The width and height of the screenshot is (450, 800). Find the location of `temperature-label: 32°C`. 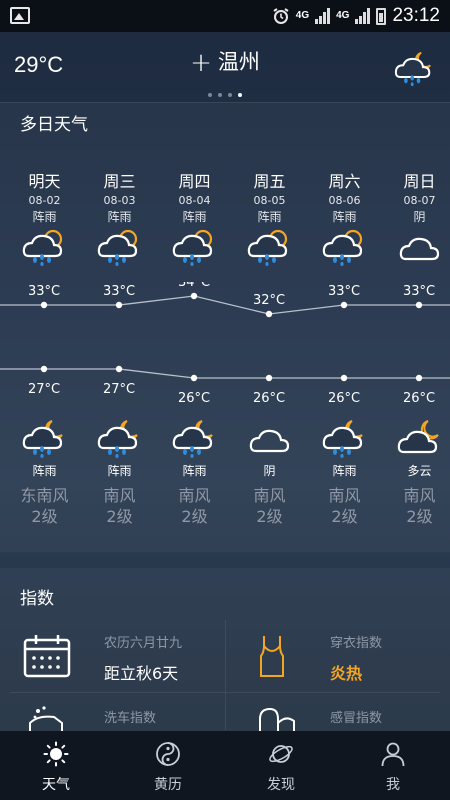

temperature-label: 32°C is located at coordinates (269, 300).